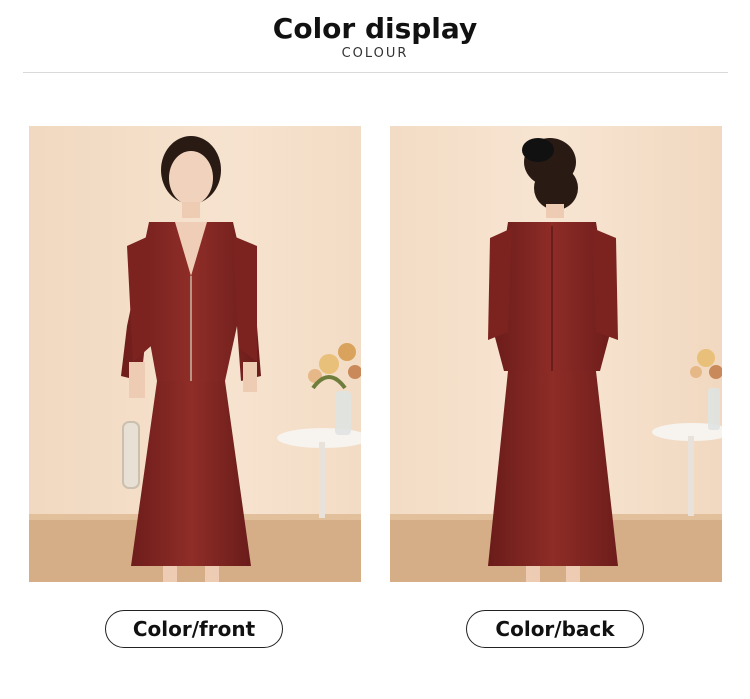 This screenshot has width=750, height=699. I want to click on page-title: Color display, so click(375, 28).